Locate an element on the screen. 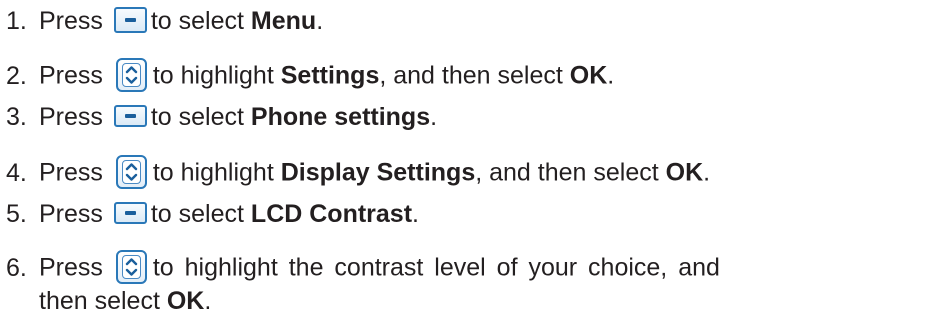  step-bold-term: LCD Contrast is located at coordinates (331, 214).